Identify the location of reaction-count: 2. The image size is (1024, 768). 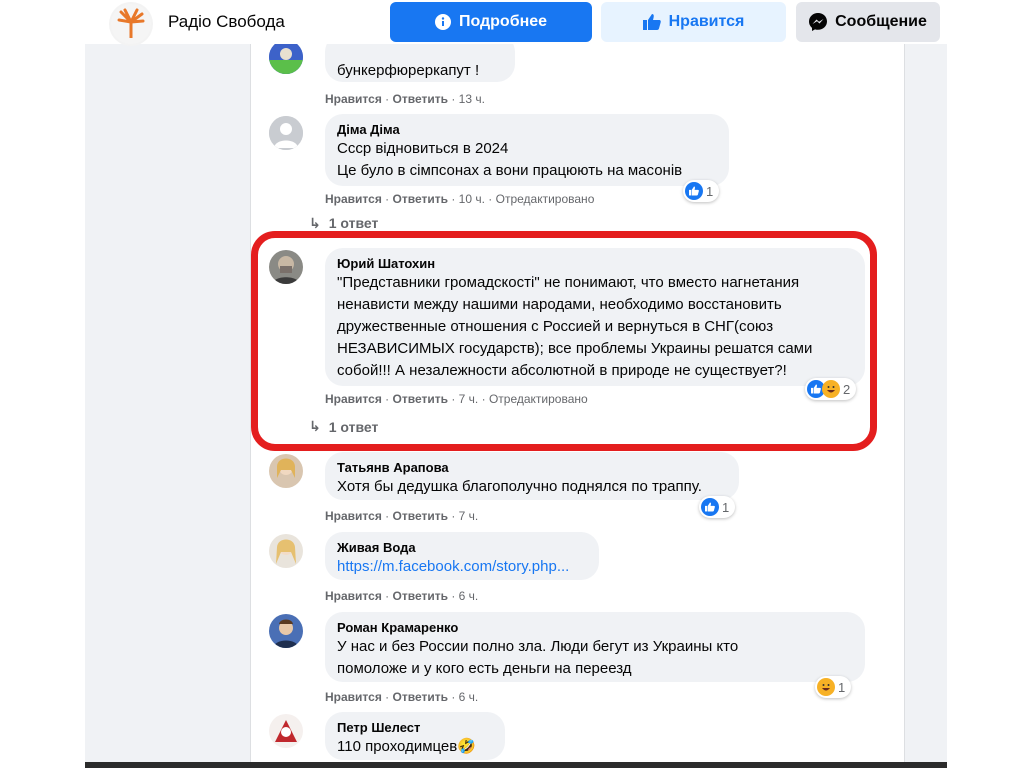
(831, 389).